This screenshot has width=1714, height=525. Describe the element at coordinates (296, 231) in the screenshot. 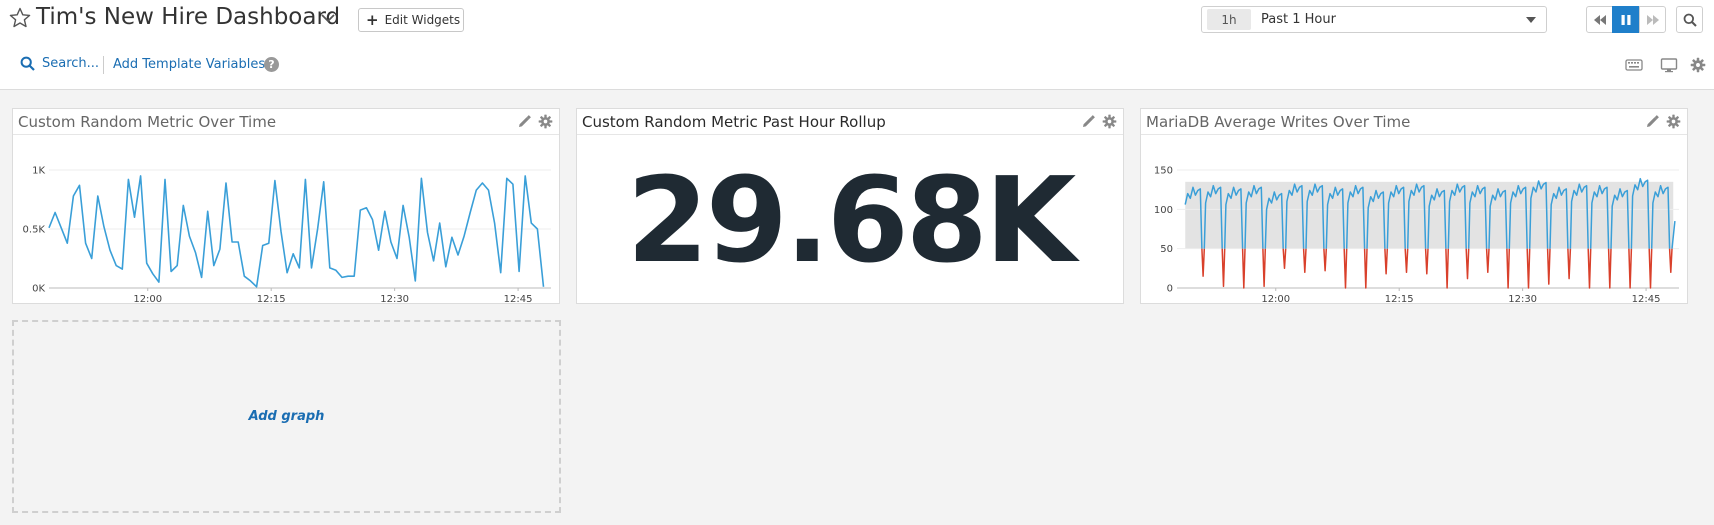

I see `series-line` at that location.